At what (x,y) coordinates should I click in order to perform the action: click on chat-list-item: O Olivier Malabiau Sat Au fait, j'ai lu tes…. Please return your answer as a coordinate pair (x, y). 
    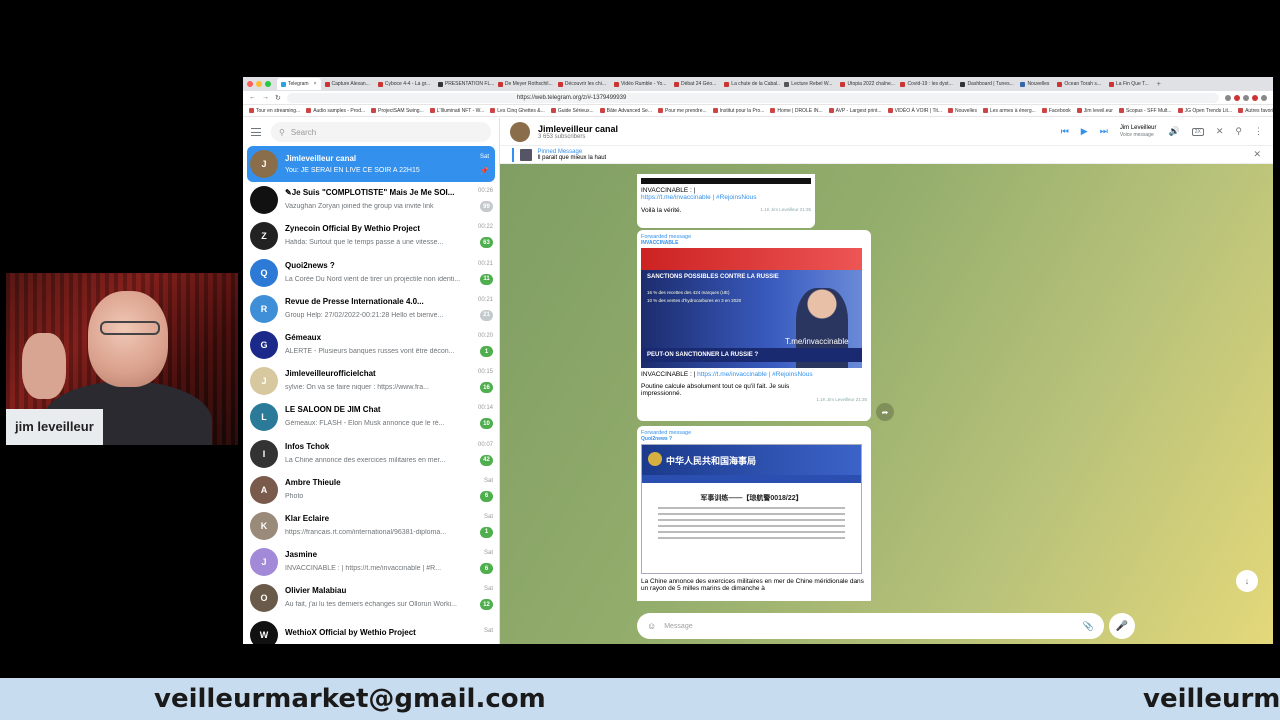
    Looking at the image, I should click on (371, 598).